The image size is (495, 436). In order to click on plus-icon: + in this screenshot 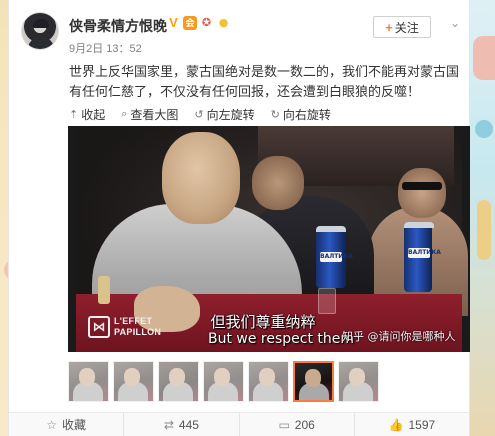, I will do `click(389, 27)`.